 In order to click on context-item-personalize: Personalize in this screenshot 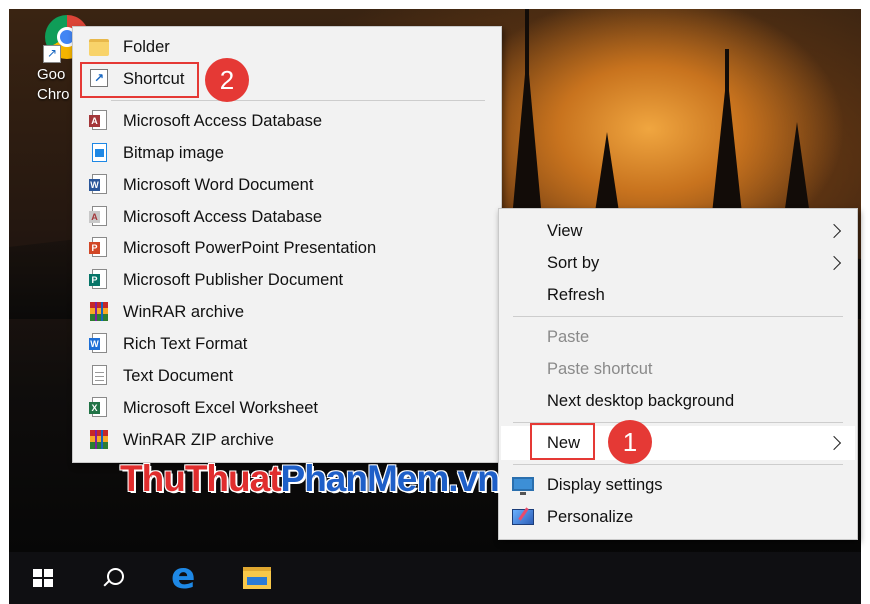, I will do `click(678, 517)`.